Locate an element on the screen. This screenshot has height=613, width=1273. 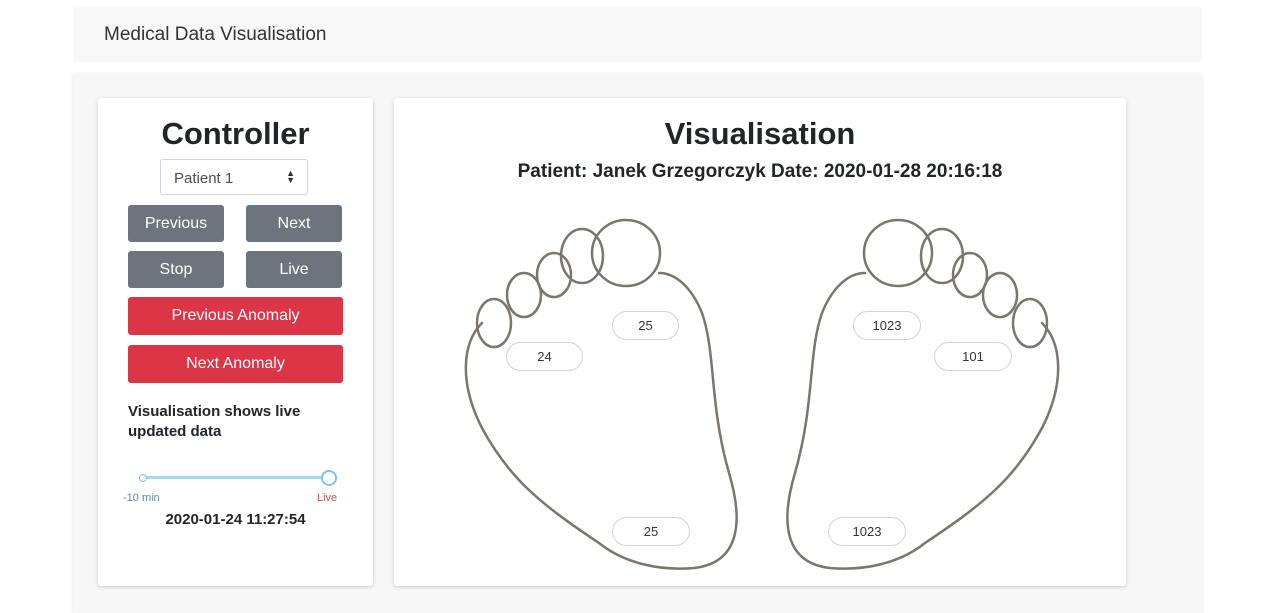
right-foot-outline is located at coordinates (923, 394).